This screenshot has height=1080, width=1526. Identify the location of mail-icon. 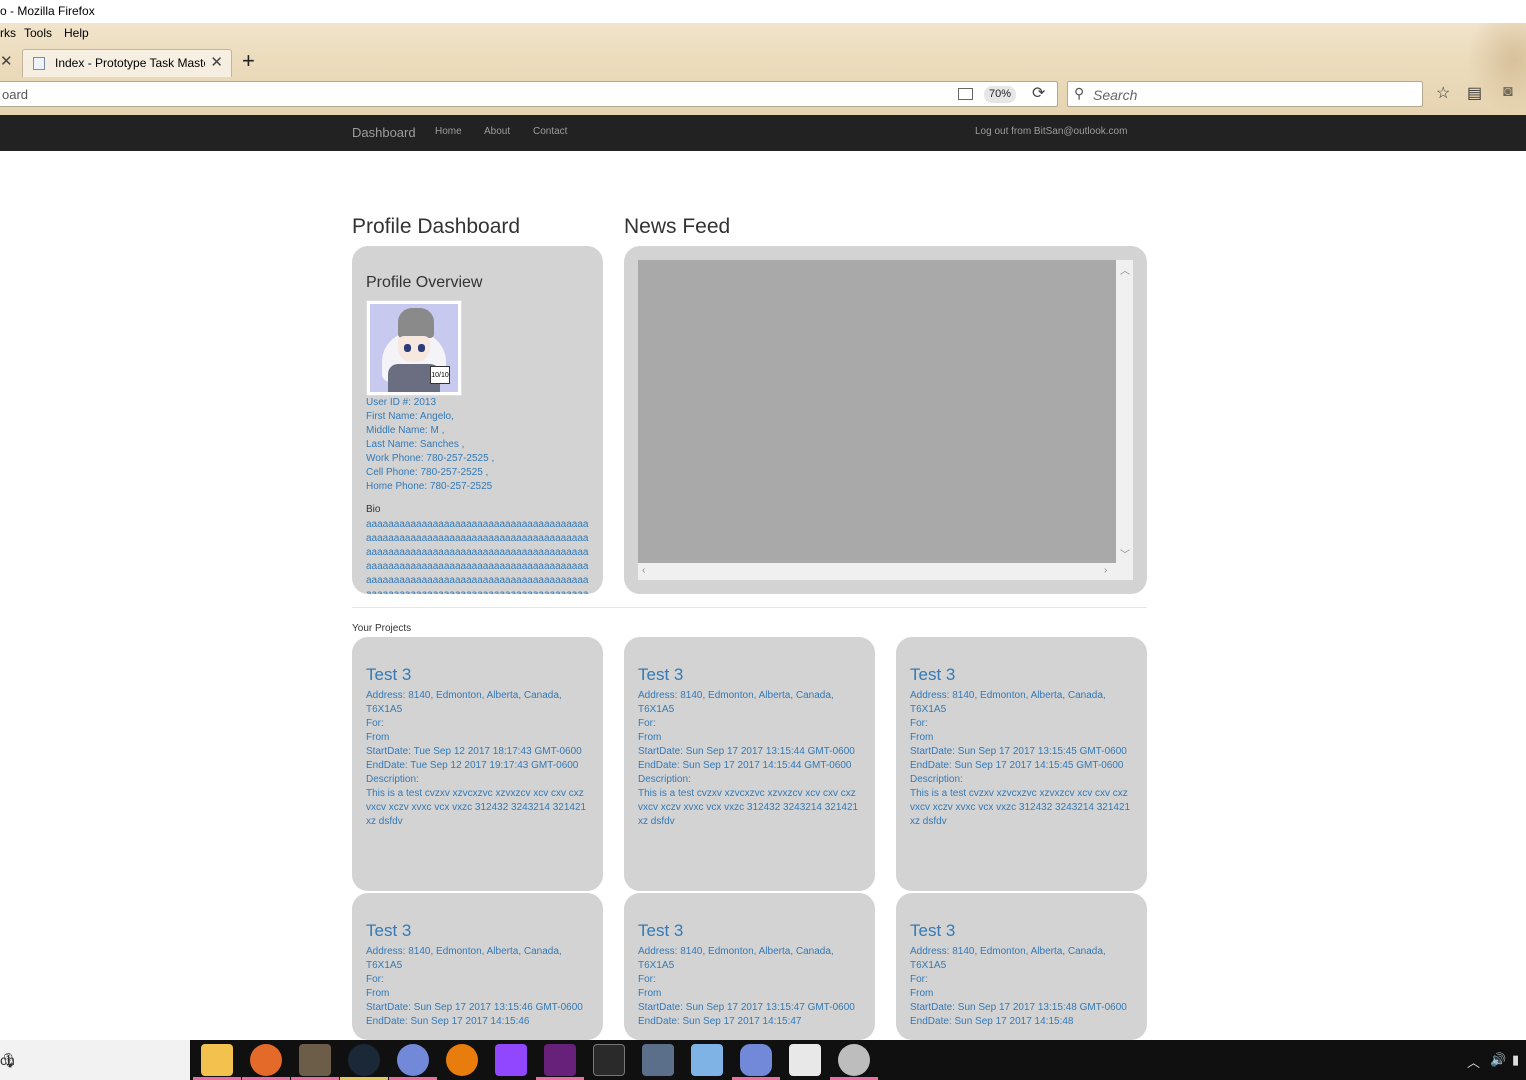
(805, 1060).